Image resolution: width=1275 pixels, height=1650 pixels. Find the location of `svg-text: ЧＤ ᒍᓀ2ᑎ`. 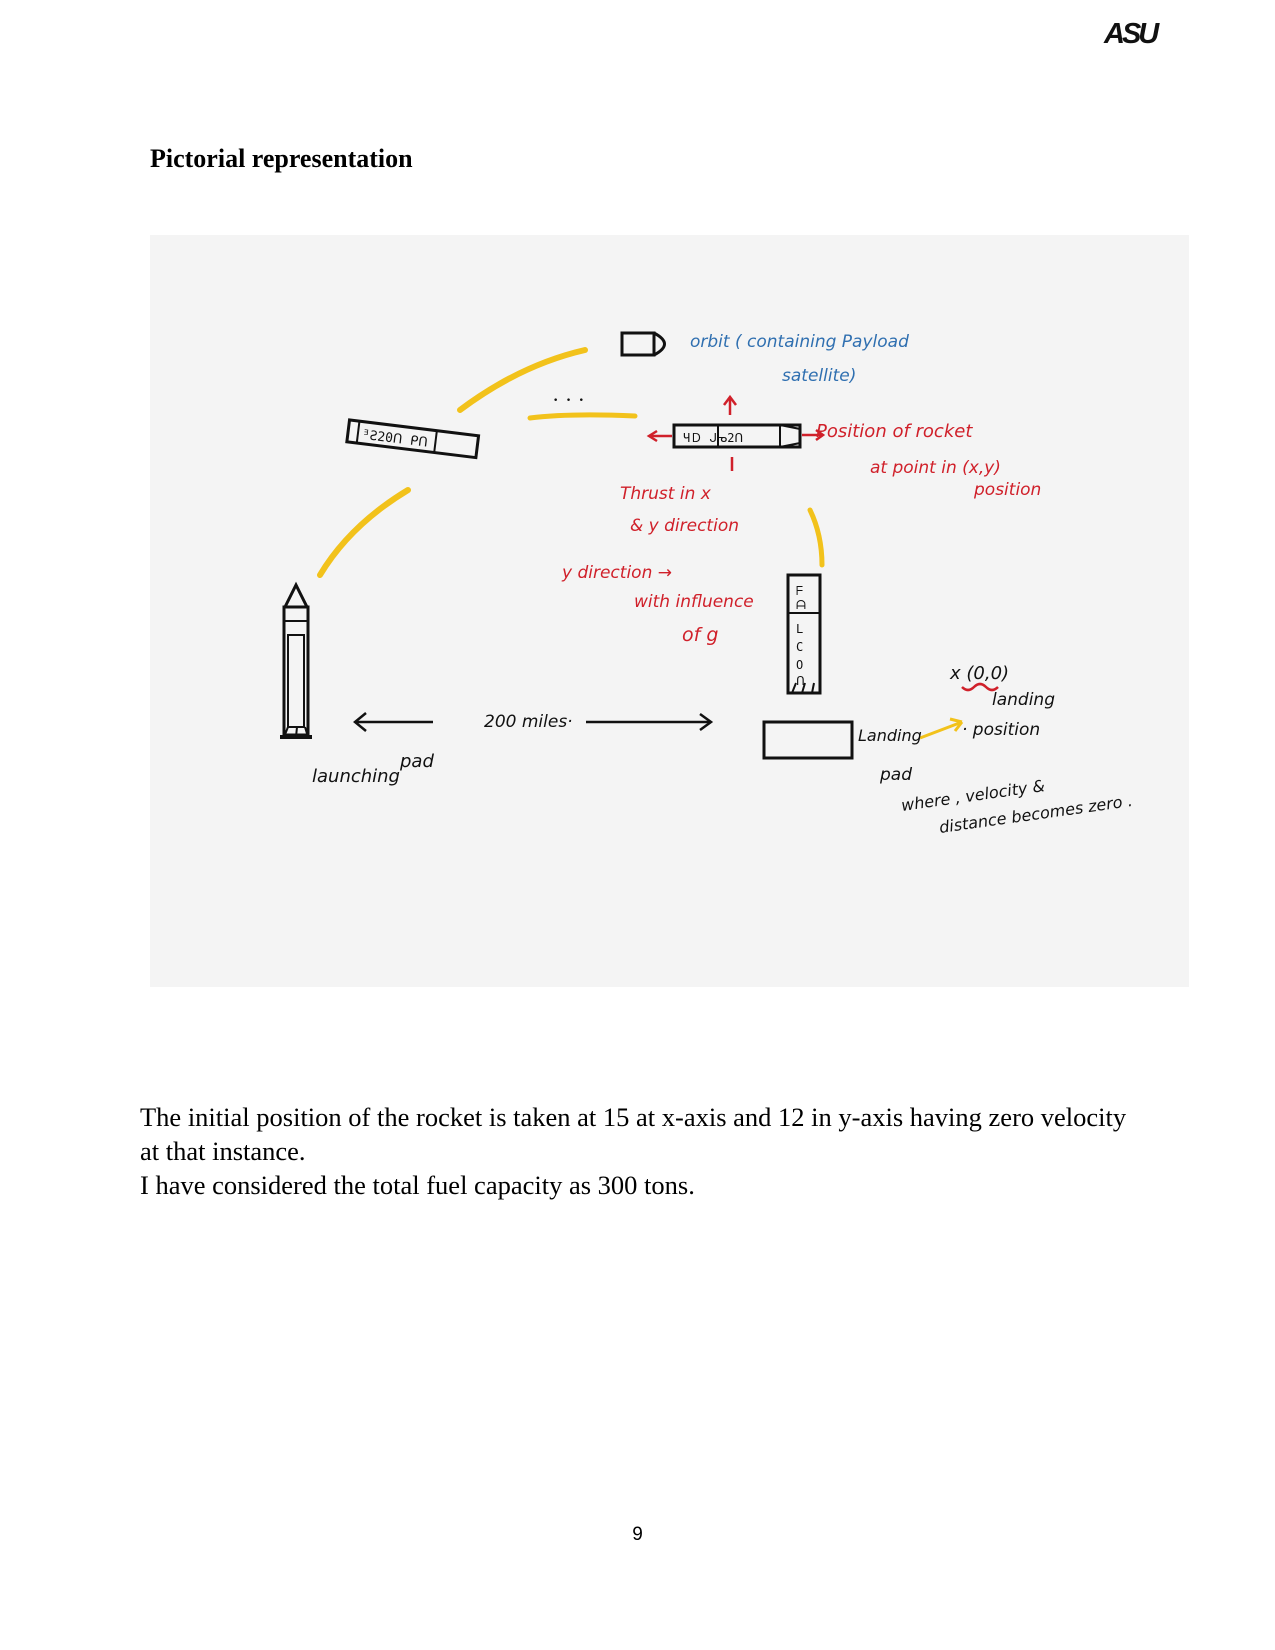

svg-text: ЧＤ ᒍᓀ2ᑎ is located at coordinates (713, 438).